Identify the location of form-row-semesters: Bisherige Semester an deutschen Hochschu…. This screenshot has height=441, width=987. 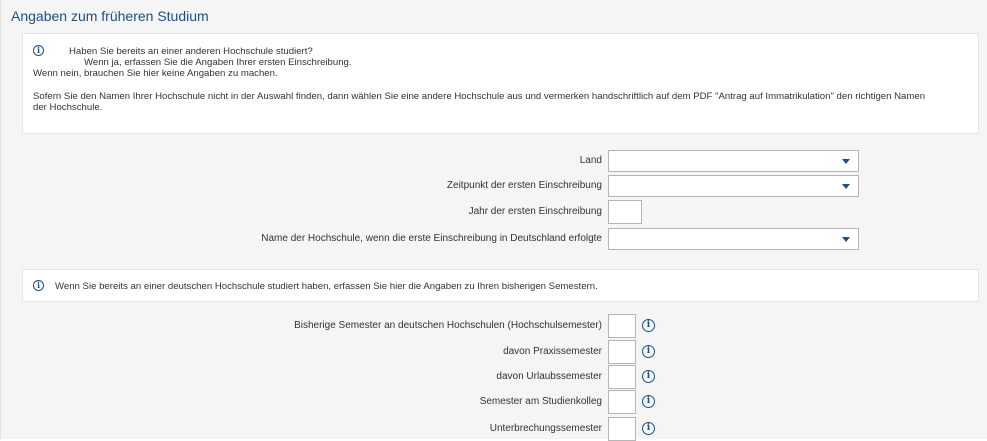
(494, 326).